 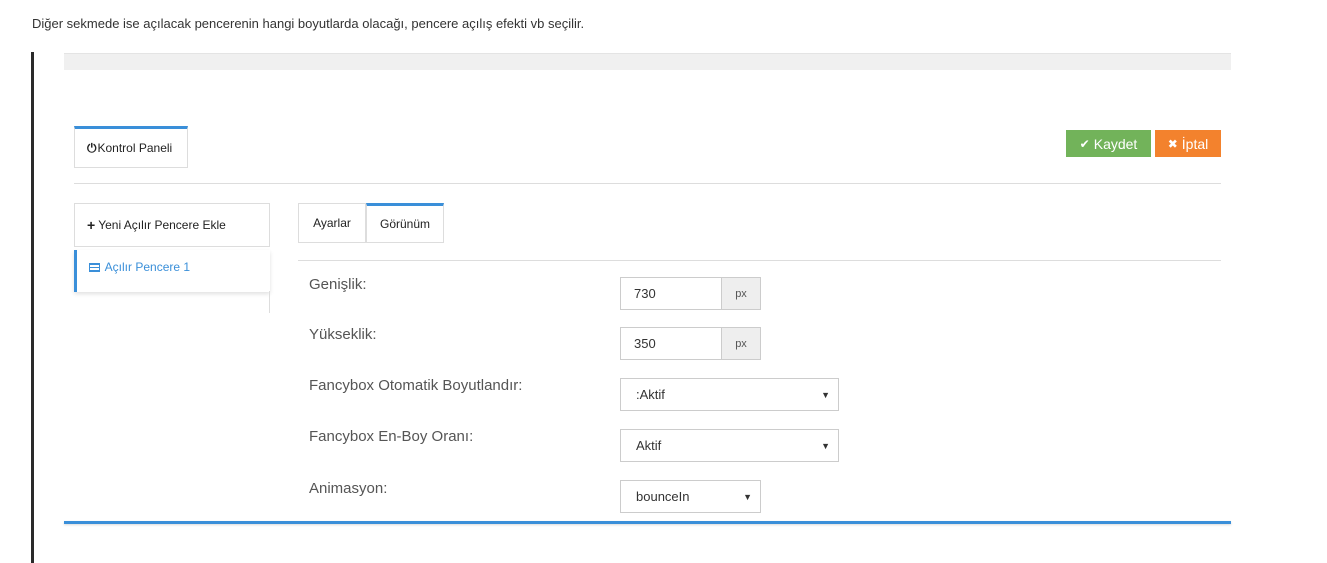 I want to click on autosize-label: Fancybox Otomatik Boyutlandır:, so click(x=416, y=385).